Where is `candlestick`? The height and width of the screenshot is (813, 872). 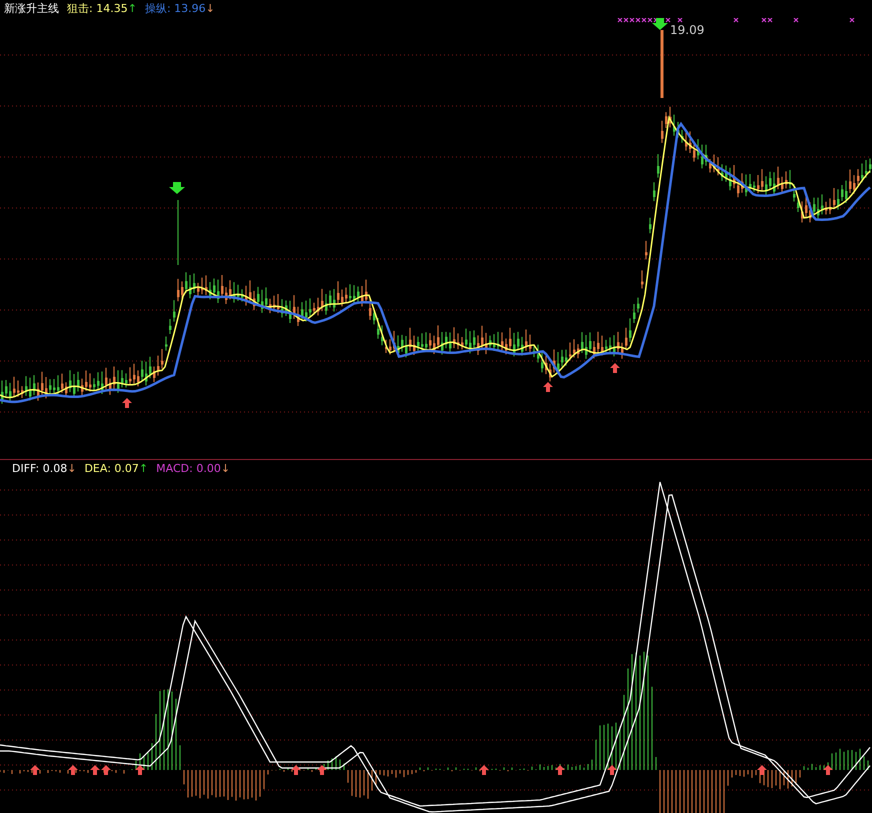 candlestick is located at coordinates (662, 64).